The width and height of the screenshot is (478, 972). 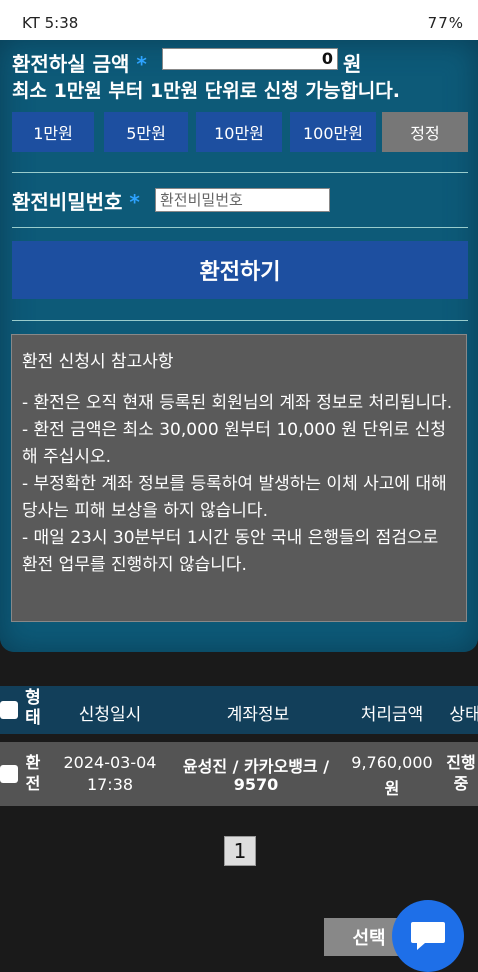 I want to click on reset-button: 정정, so click(x=425, y=132).